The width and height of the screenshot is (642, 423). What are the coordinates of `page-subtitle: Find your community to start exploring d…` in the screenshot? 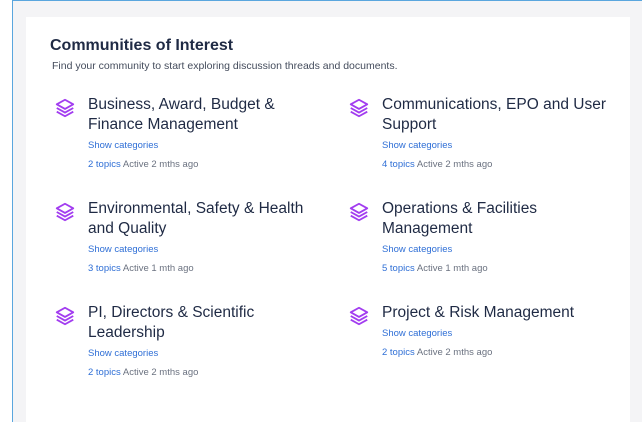 It's located at (225, 66).